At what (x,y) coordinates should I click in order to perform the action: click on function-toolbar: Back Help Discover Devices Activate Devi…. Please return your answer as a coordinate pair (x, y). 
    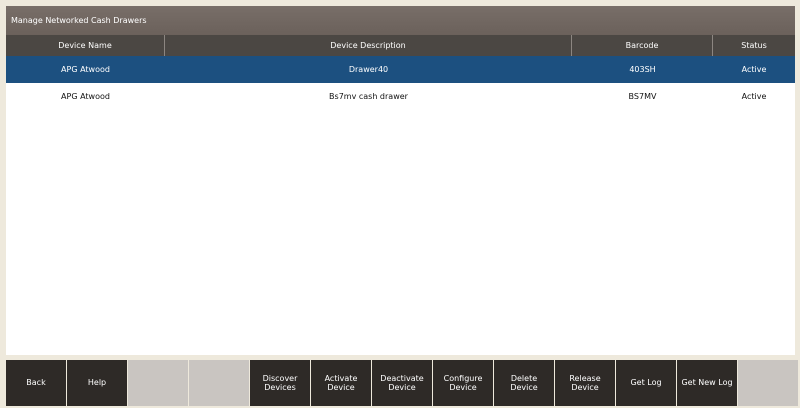
    Looking at the image, I should click on (402, 383).